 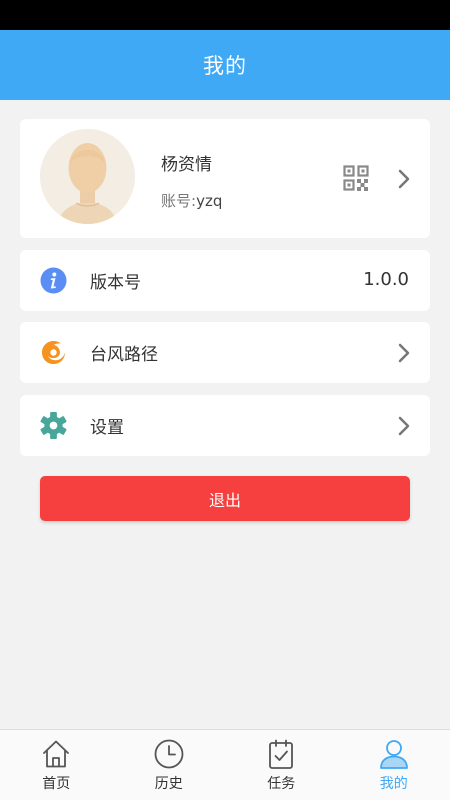 What do you see at coordinates (225, 498) in the screenshot?
I see `logout-button: 退出` at bounding box center [225, 498].